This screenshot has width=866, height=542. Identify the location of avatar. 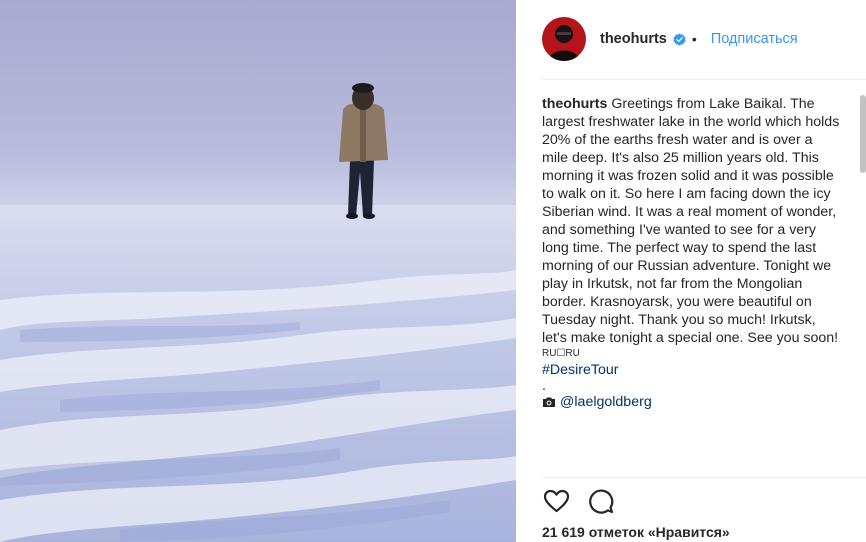
(564, 39).